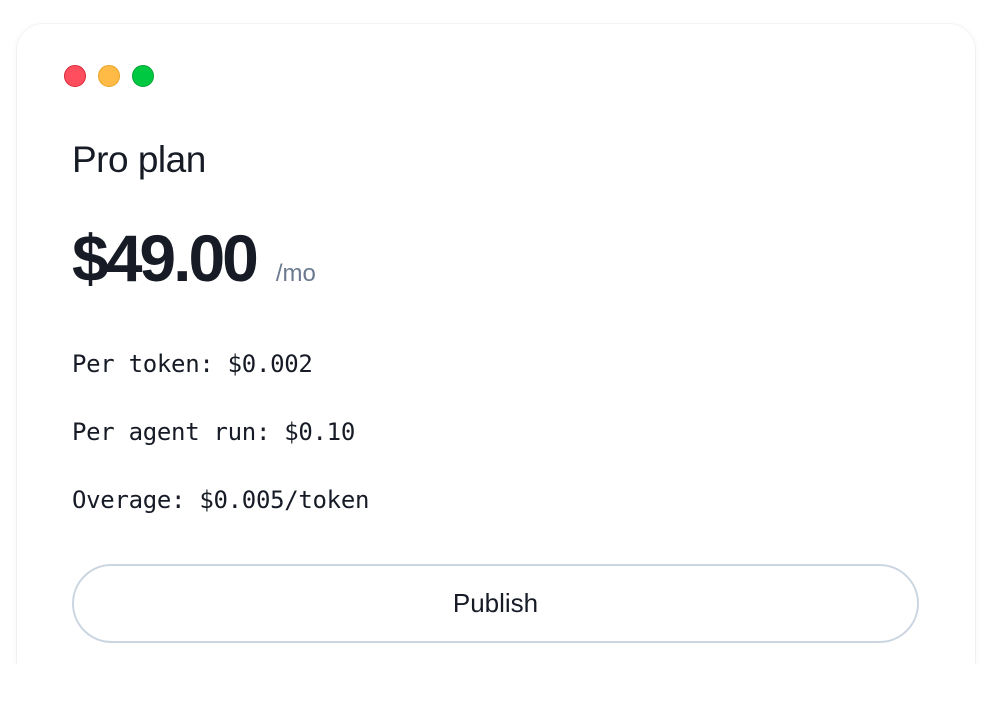 The width and height of the screenshot is (992, 720). Describe the element at coordinates (192, 364) in the screenshot. I see `per-token-rate: Per token: $0.002` at that location.